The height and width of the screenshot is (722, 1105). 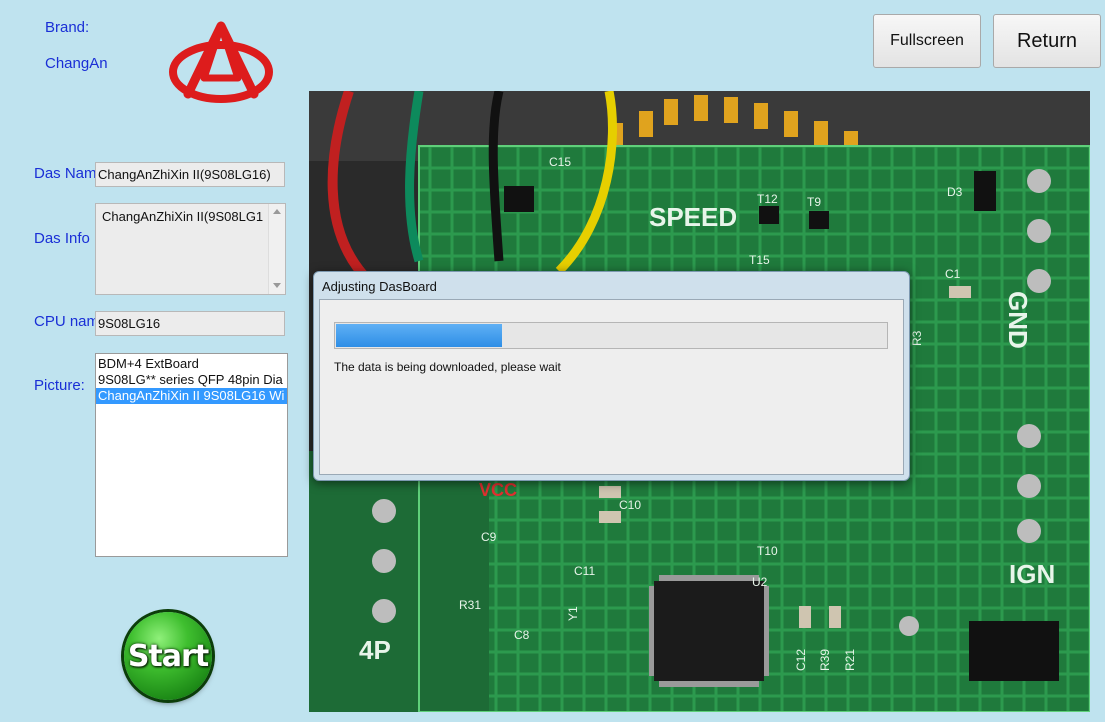 What do you see at coordinates (375, 650) in the screenshot?
I see `silk-4p: 4P` at bounding box center [375, 650].